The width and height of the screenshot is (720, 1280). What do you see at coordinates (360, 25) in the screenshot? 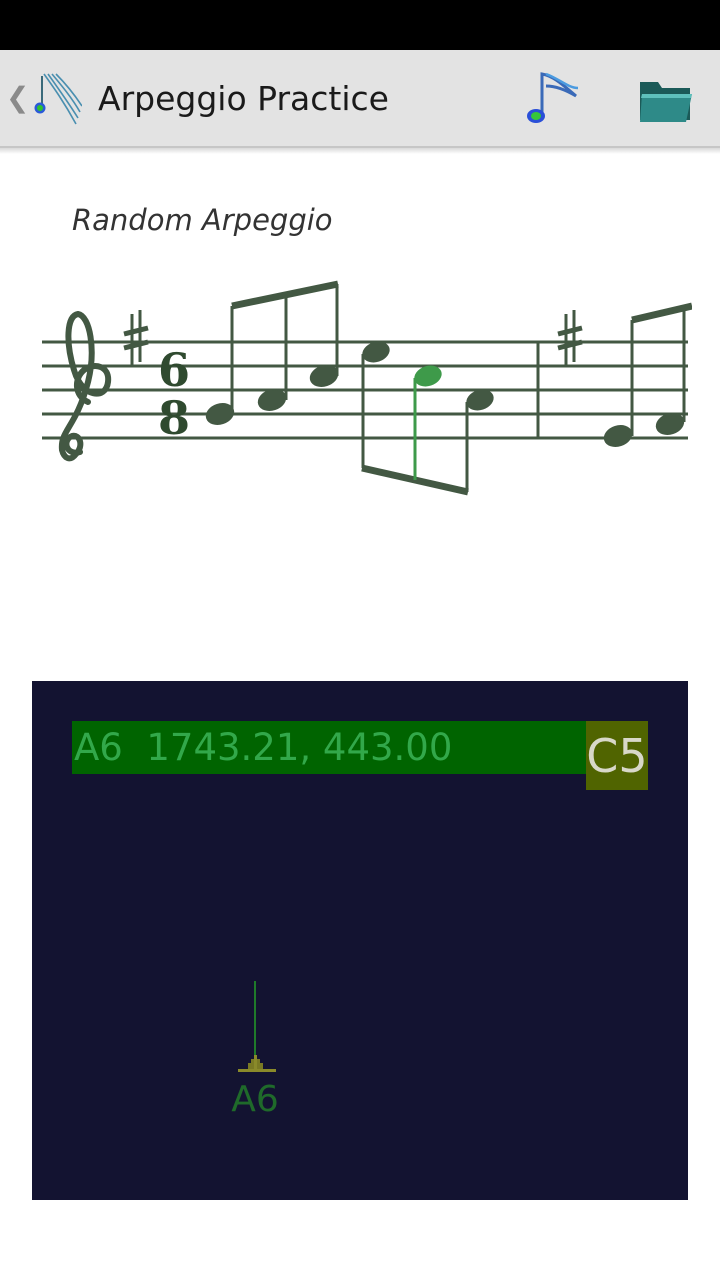
I see `status-bar` at bounding box center [360, 25].